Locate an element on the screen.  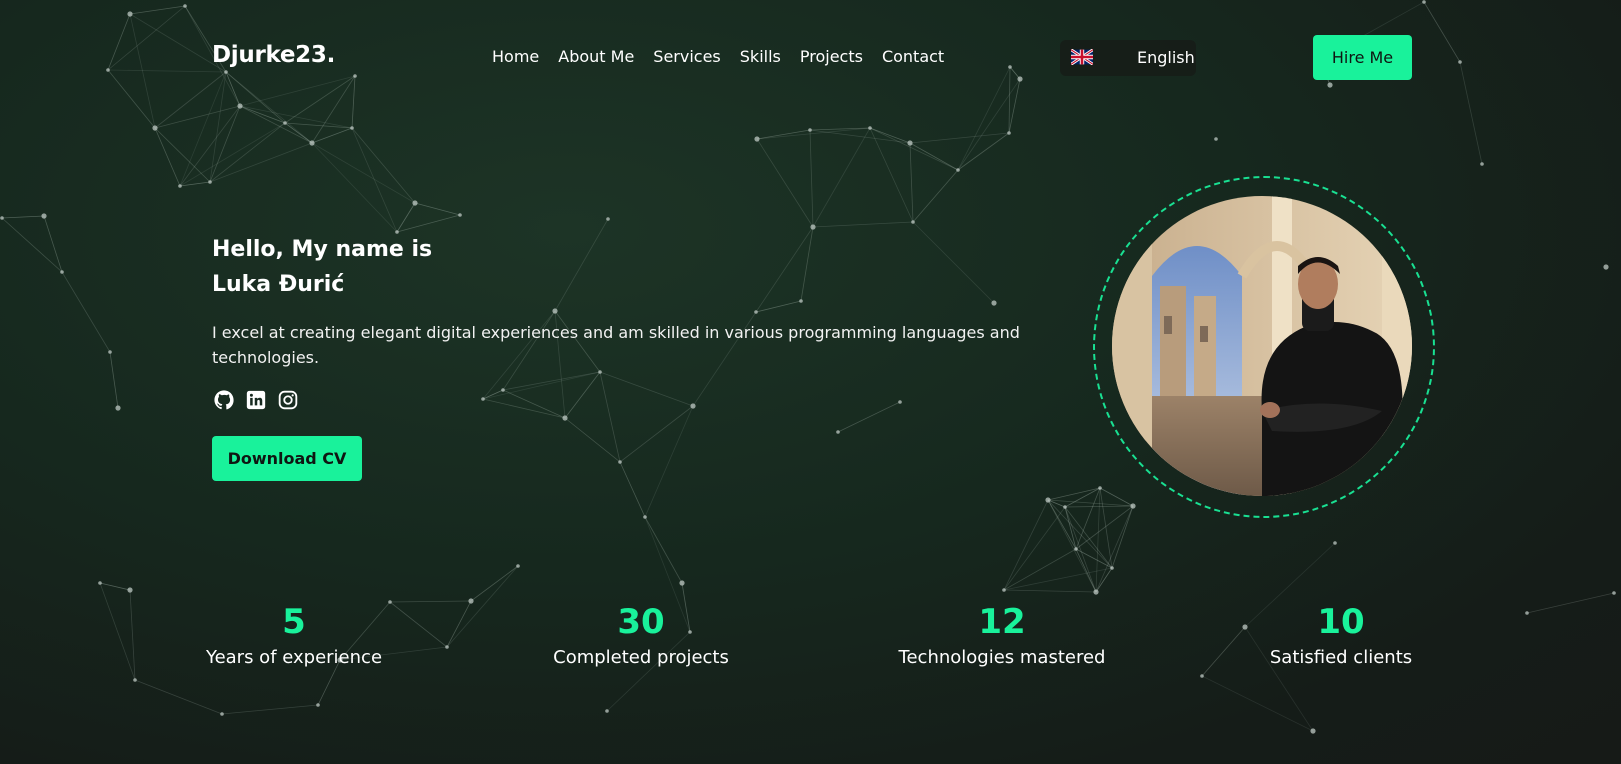
stat-value: 5 is located at coordinates (294, 622).